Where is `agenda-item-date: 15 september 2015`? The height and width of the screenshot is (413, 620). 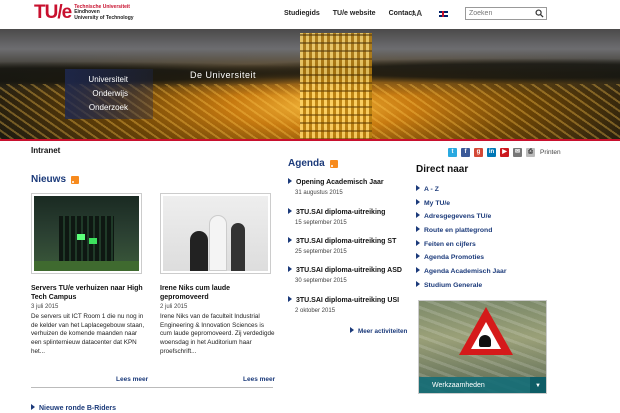 agenda-item-date: 15 september 2015 is located at coordinates (321, 223).